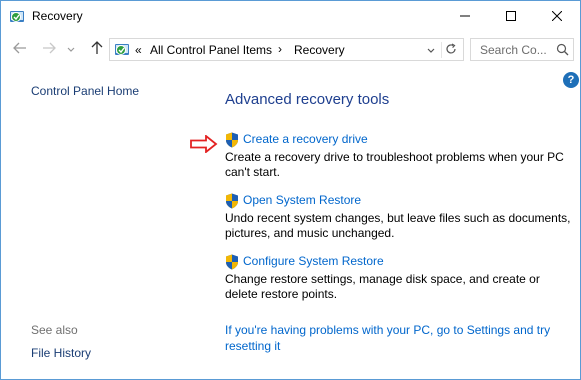  What do you see at coordinates (211, 50) in the screenshot?
I see `breadcrumb-all-control-panel-items: All Control Panel Items` at bounding box center [211, 50].